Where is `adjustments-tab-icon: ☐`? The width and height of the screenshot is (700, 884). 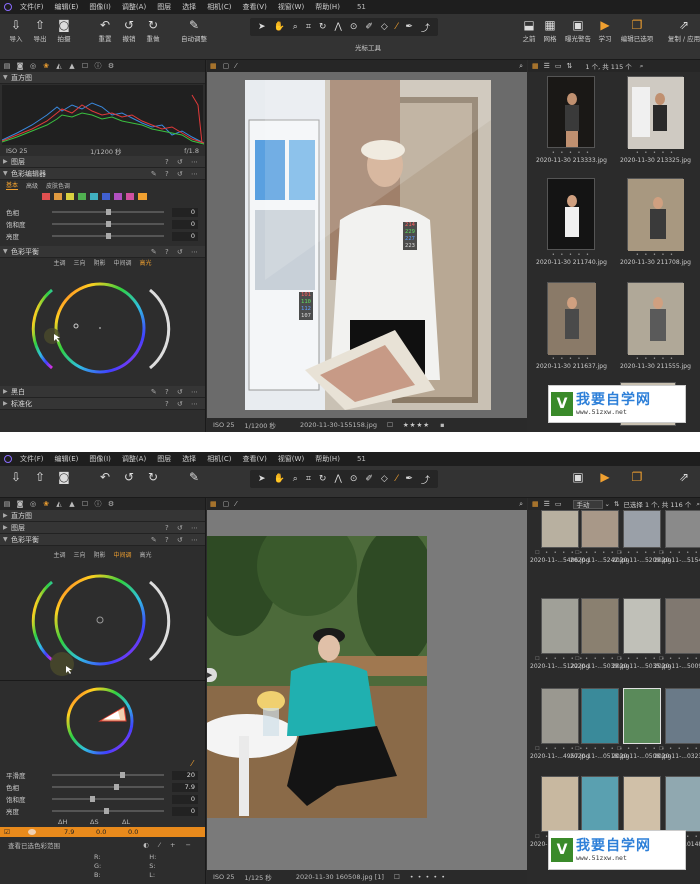
adjustments-tab-icon: ☐ is located at coordinates (85, 504).